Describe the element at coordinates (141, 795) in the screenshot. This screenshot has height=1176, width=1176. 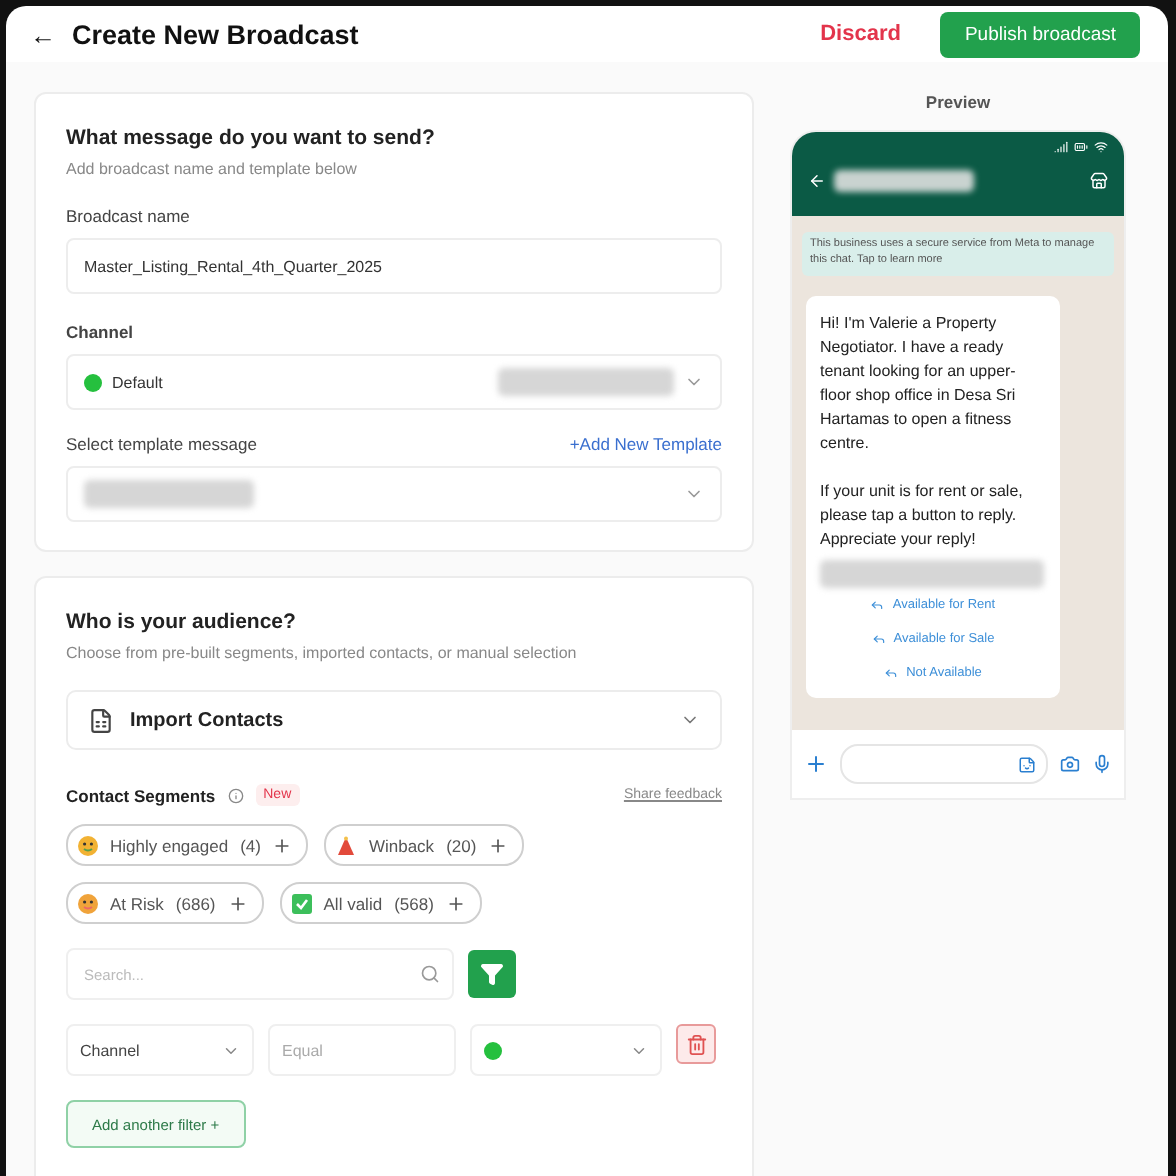
I see `segments-label: Contact Segments` at that location.